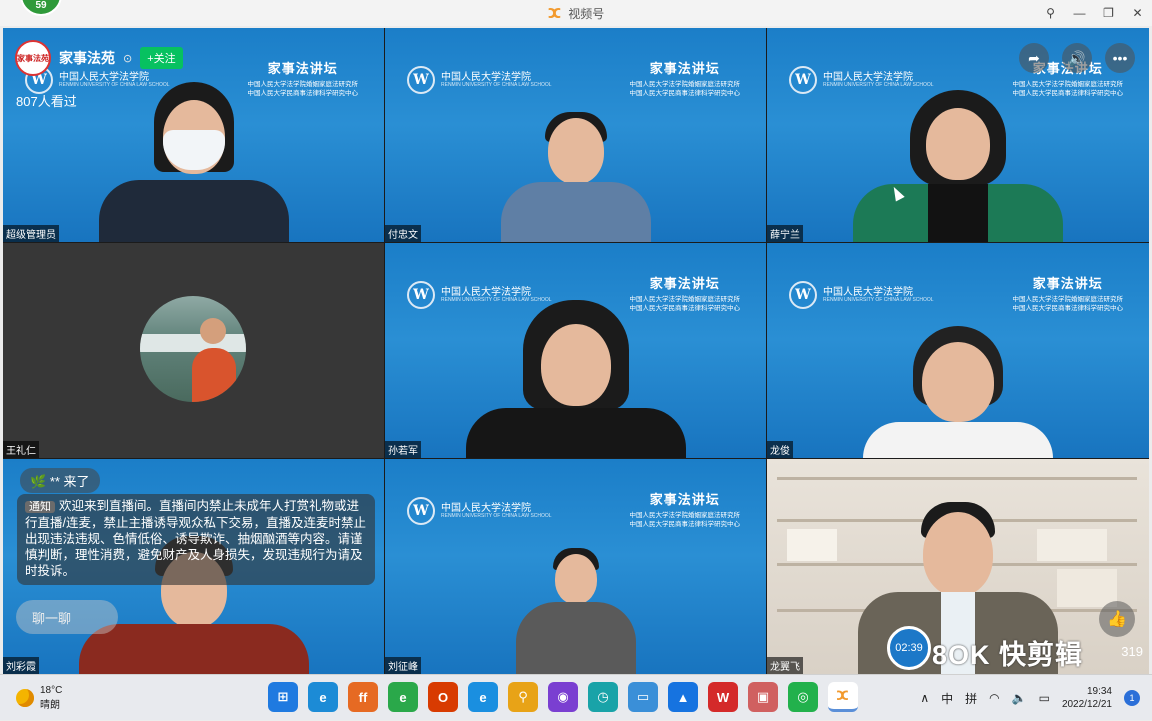 Image resolution: width=1152 pixels, height=721 pixels. What do you see at coordinates (1087, 698) in the screenshot?
I see `clock: 19:34 2022/12/21` at bounding box center [1087, 698].